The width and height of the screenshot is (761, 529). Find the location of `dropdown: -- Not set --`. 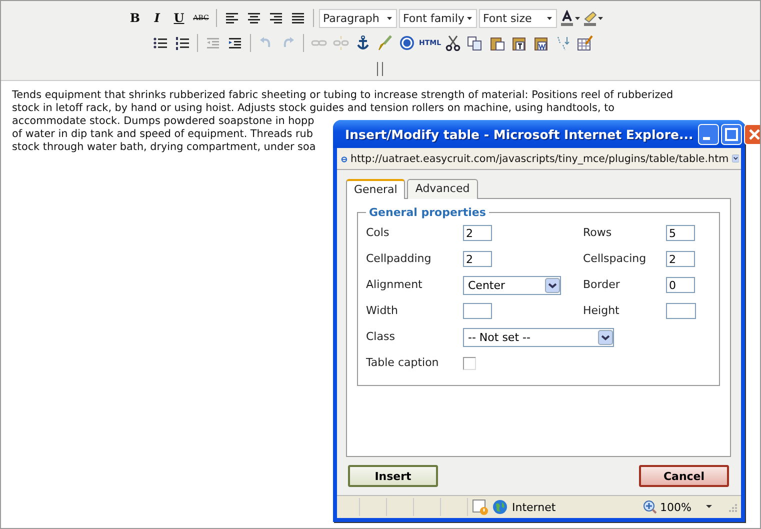

dropdown: -- Not set -- is located at coordinates (538, 337).